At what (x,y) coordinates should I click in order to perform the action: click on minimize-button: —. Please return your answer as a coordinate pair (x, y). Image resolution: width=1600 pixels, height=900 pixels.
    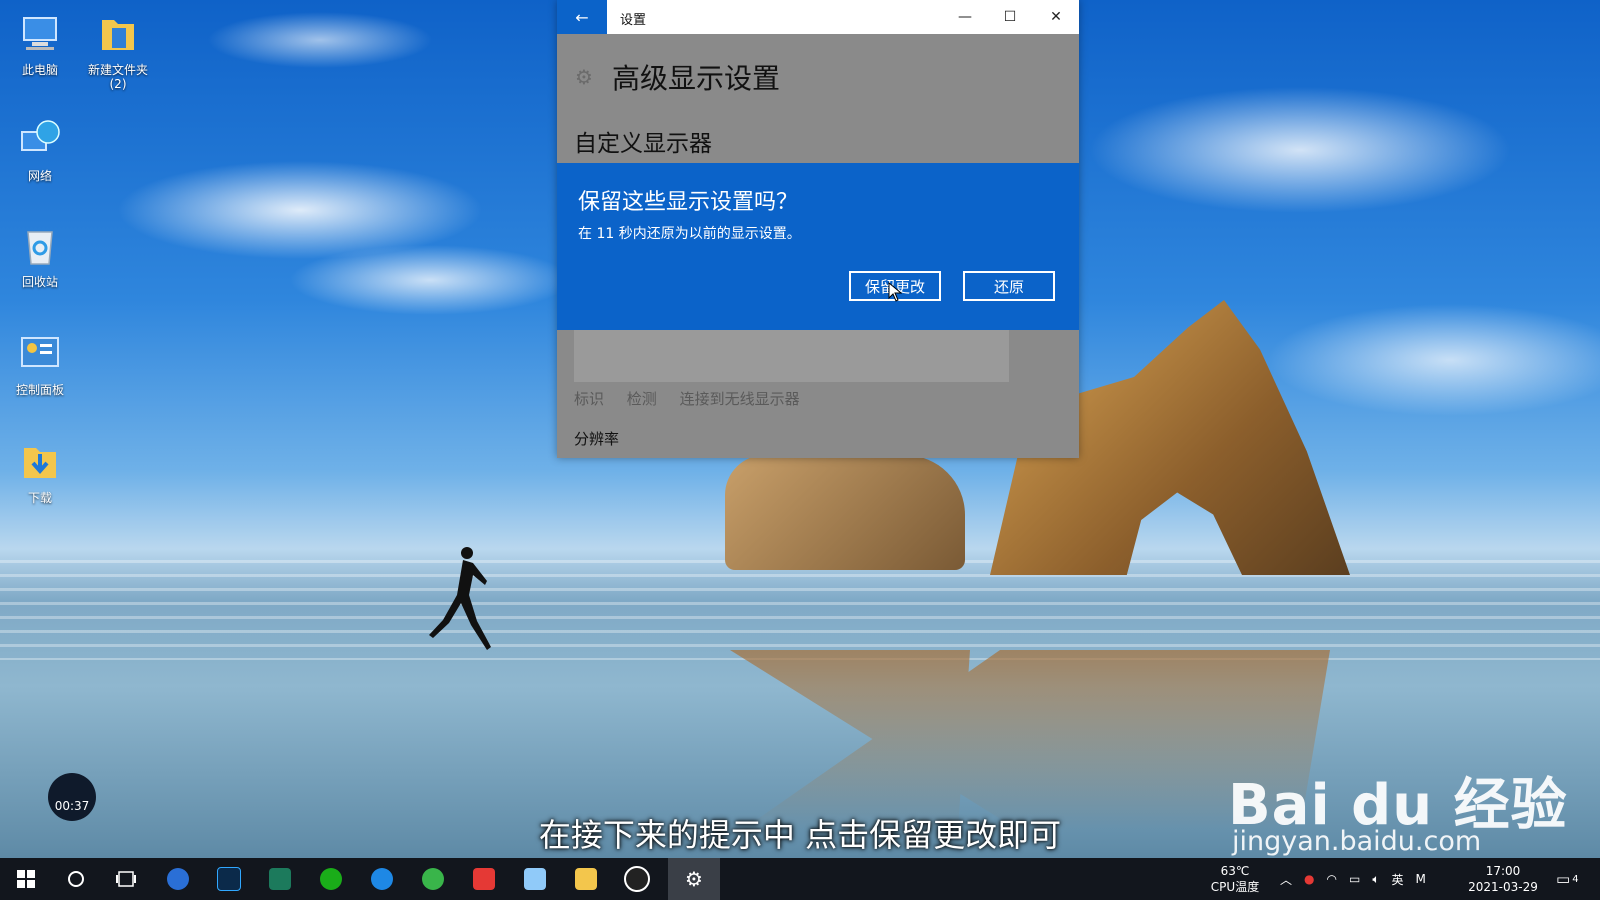
    Looking at the image, I should click on (965, 17).